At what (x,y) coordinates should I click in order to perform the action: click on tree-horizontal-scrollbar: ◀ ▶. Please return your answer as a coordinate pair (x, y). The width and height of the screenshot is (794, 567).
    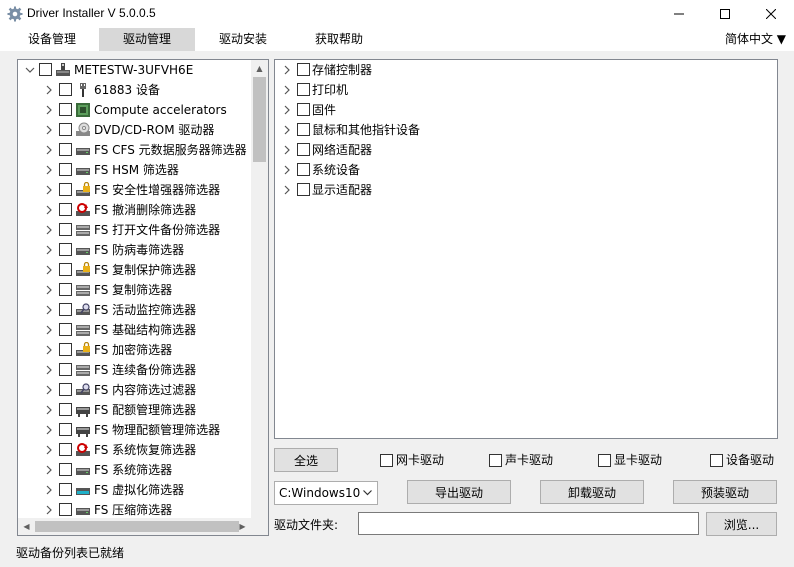
    Looking at the image, I should click on (143, 526).